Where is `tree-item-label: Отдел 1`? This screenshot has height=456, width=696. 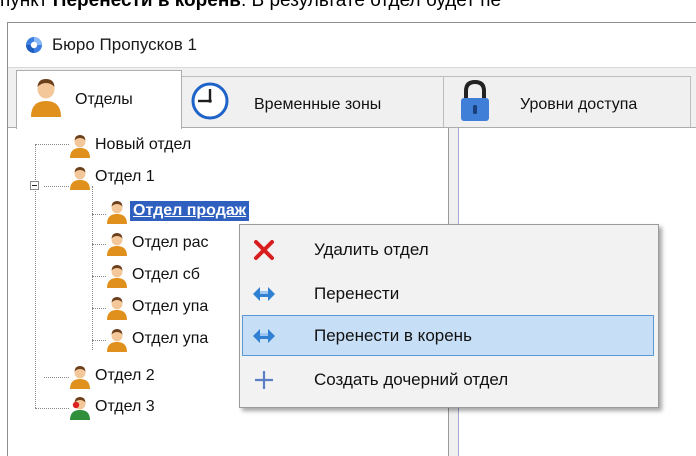 tree-item-label: Отдел 1 is located at coordinates (125, 176).